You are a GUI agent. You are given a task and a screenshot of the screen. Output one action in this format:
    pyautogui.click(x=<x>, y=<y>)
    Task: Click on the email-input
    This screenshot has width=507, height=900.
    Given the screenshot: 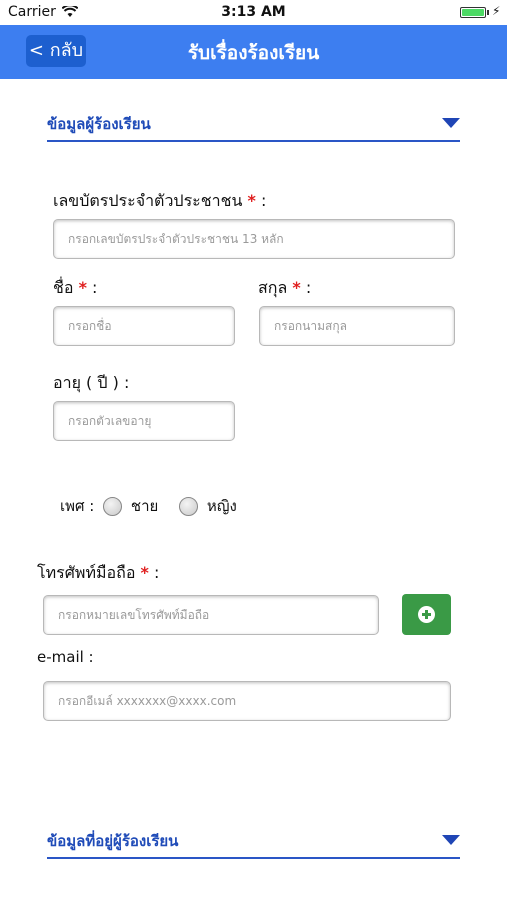 What is the action you would take?
    pyautogui.click(x=247, y=701)
    